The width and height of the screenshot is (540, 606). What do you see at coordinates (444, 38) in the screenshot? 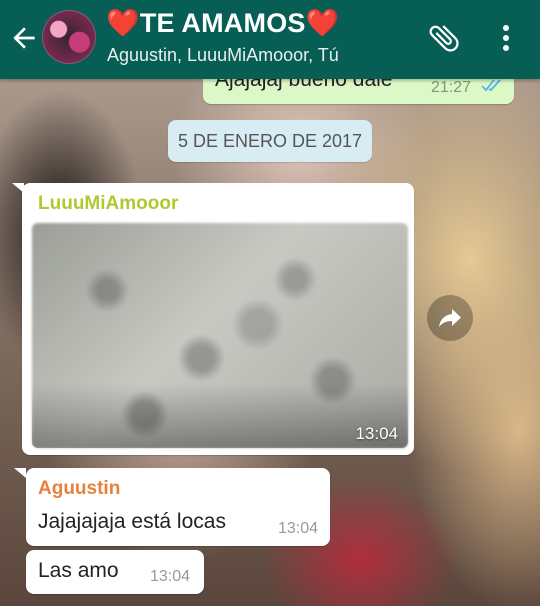
I see `attach-clip-icon` at bounding box center [444, 38].